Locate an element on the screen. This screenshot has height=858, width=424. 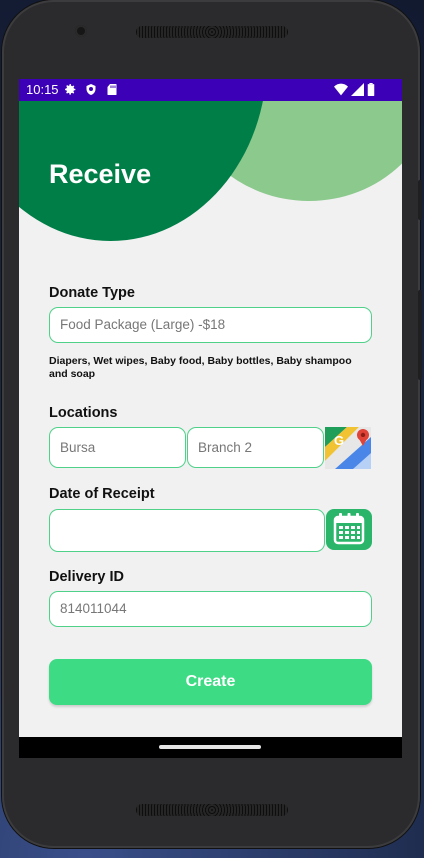
front-camera is located at coordinates (81, 31).